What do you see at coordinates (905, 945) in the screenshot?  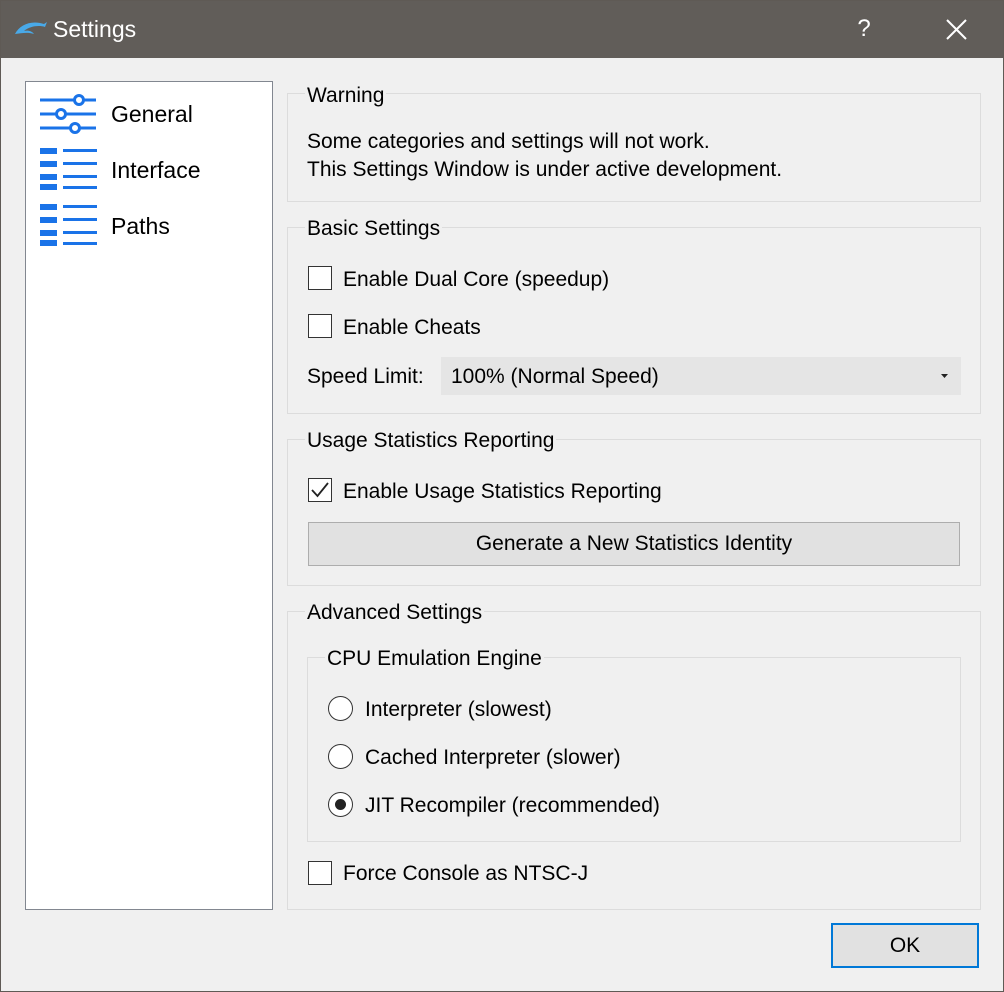 I see `ok-button: OK` at bounding box center [905, 945].